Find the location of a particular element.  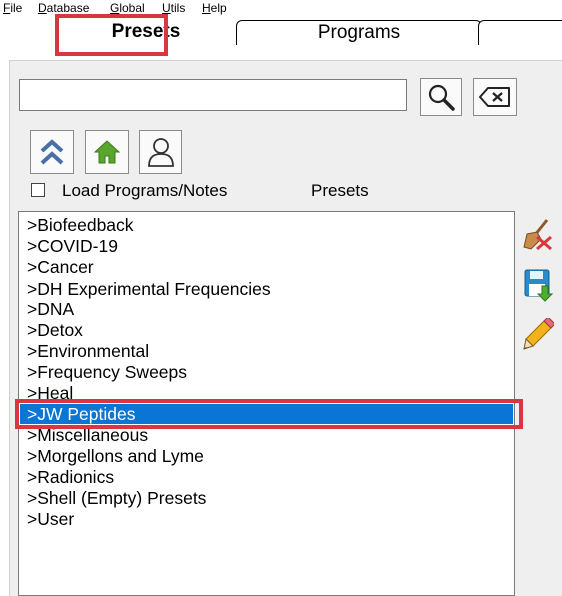

load-programs-checkbox is located at coordinates (38, 190).